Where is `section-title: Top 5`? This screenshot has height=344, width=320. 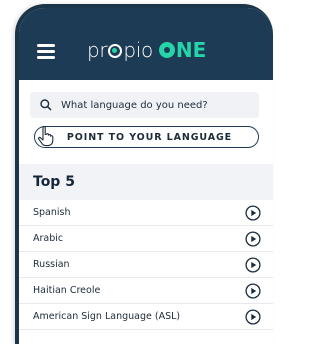
section-title: Top 5 is located at coordinates (54, 182).